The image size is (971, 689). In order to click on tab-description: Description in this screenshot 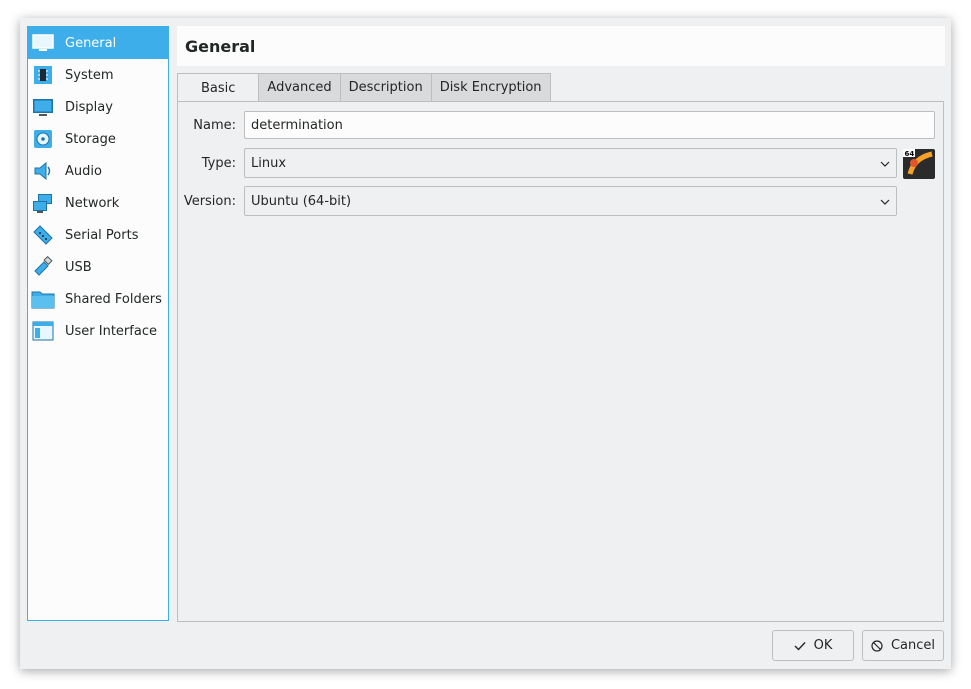, I will do `click(385, 87)`.